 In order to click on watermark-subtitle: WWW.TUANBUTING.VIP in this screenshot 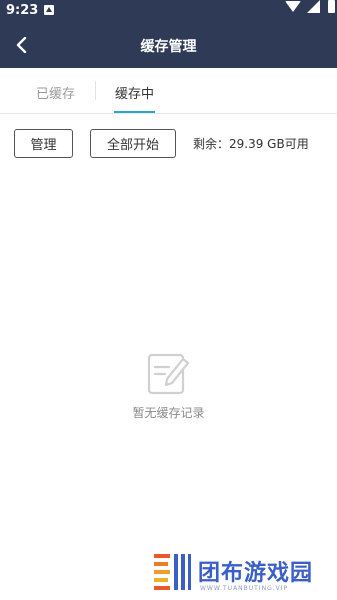, I will do `click(244, 588)`.